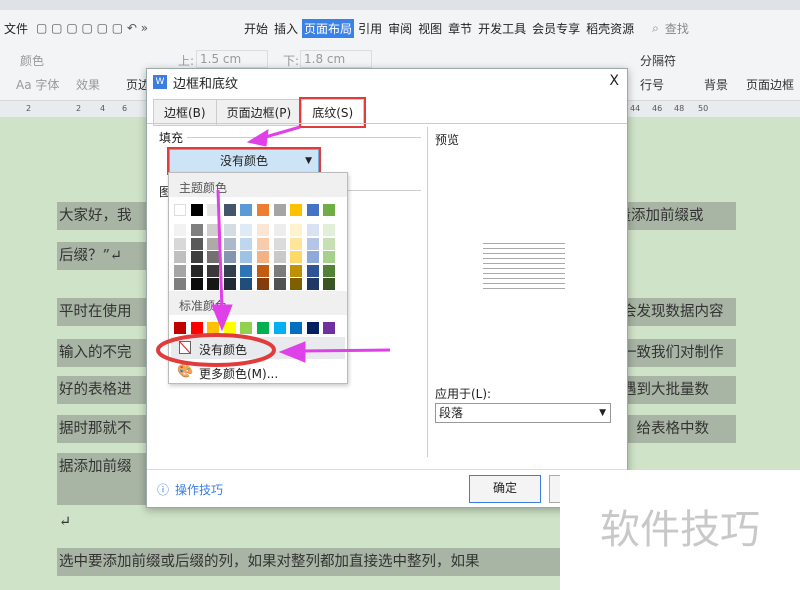 The width and height of the screenshot is (800, 590). I want to click on quick-access-icons: ▢ ▢ ▢ ▢ ▢ ▢ ↶ », so click(136, 28).